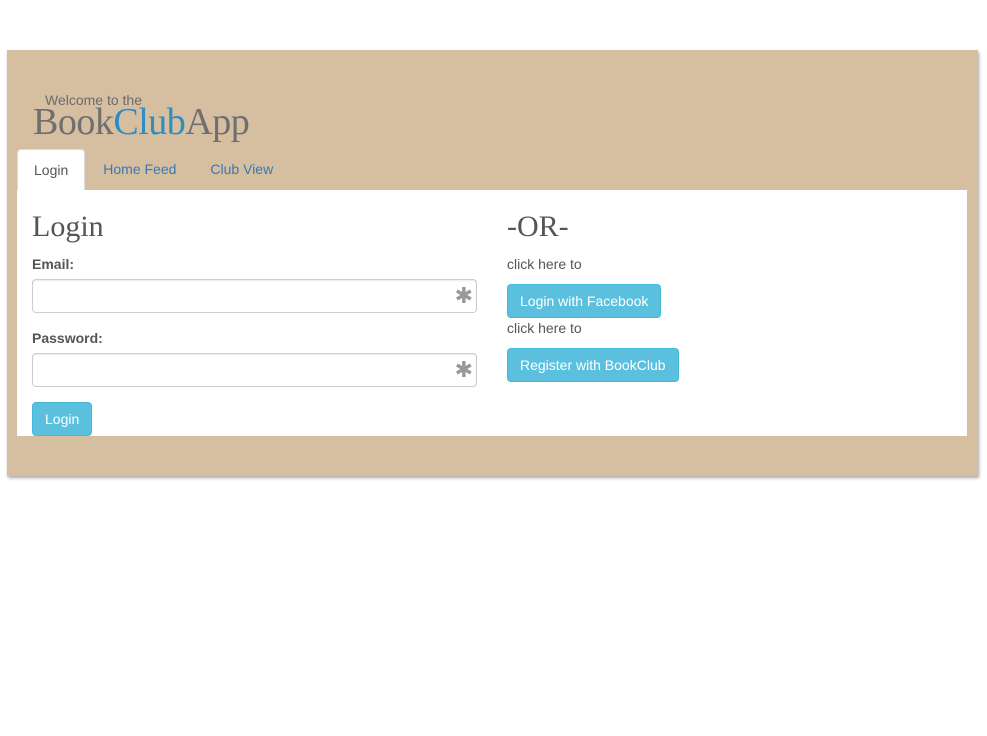  What do you see at coordinates (241, 169) in the screenshot?
I see `tab-club-view: Club View` at bounding box center [241, 169].